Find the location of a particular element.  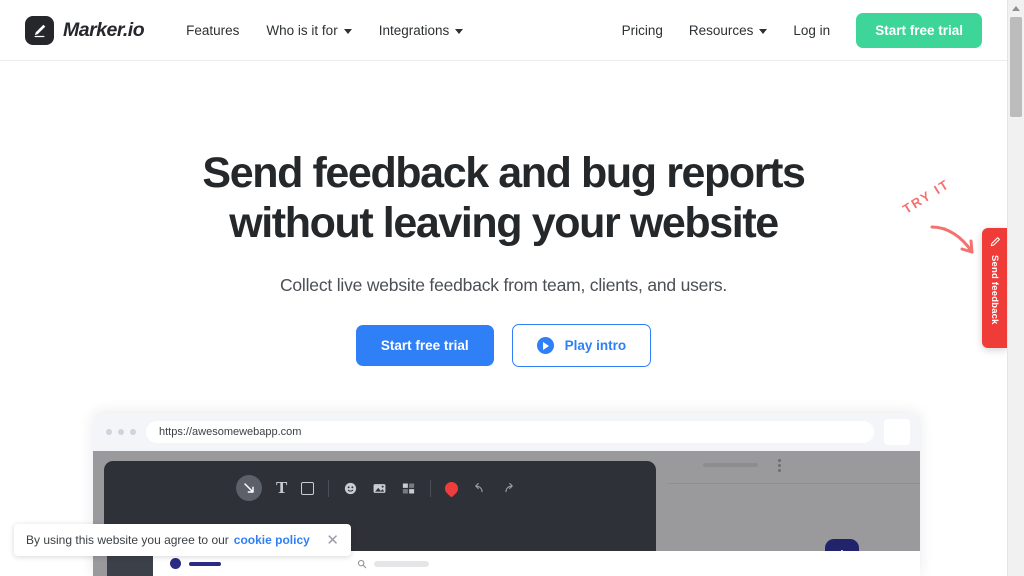

hero-title-line-1: Send feedback and bug reports is located at coordinates (504, 173).